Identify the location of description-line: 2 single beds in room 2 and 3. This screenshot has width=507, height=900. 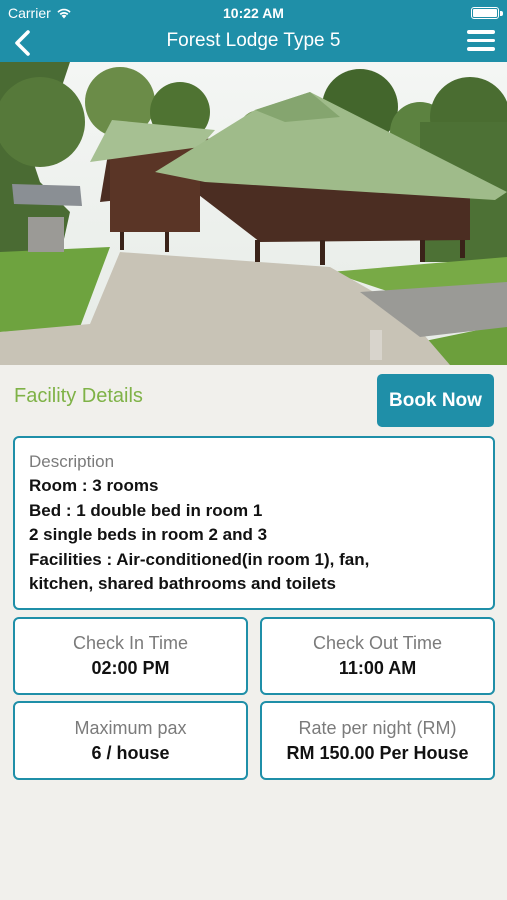
(148, 534).